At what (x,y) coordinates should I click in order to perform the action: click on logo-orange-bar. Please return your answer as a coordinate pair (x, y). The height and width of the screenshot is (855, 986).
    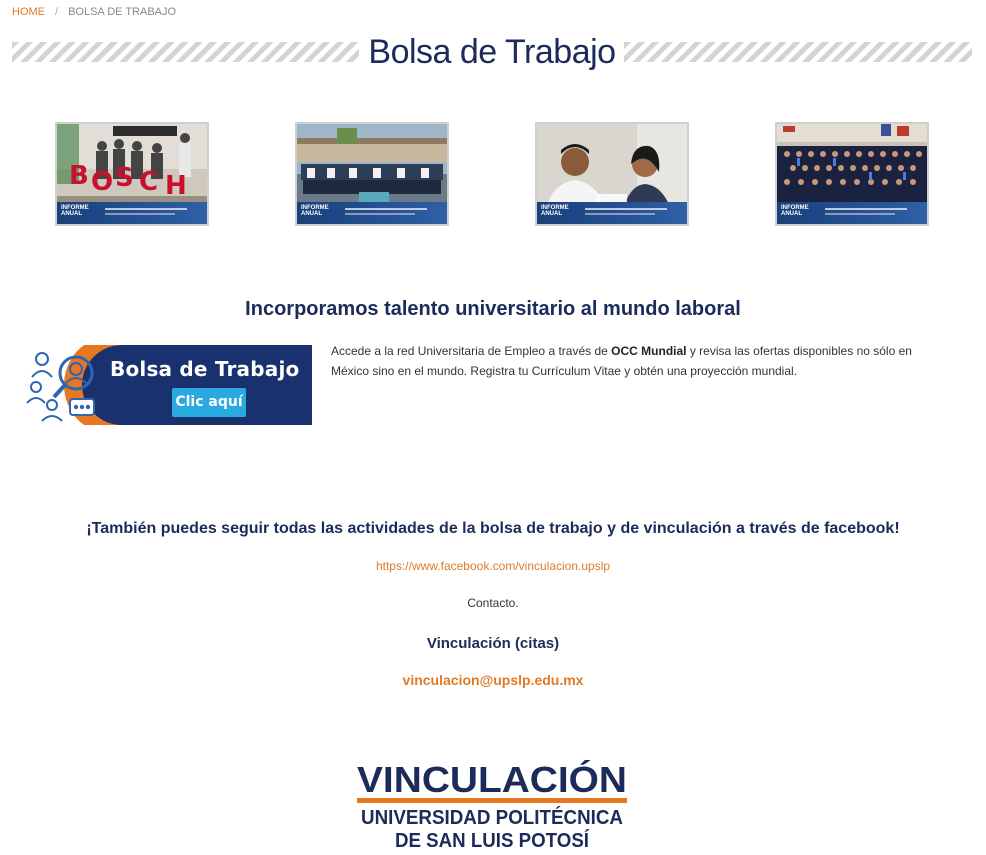
    Looking at the image, I should click on (492, 800).